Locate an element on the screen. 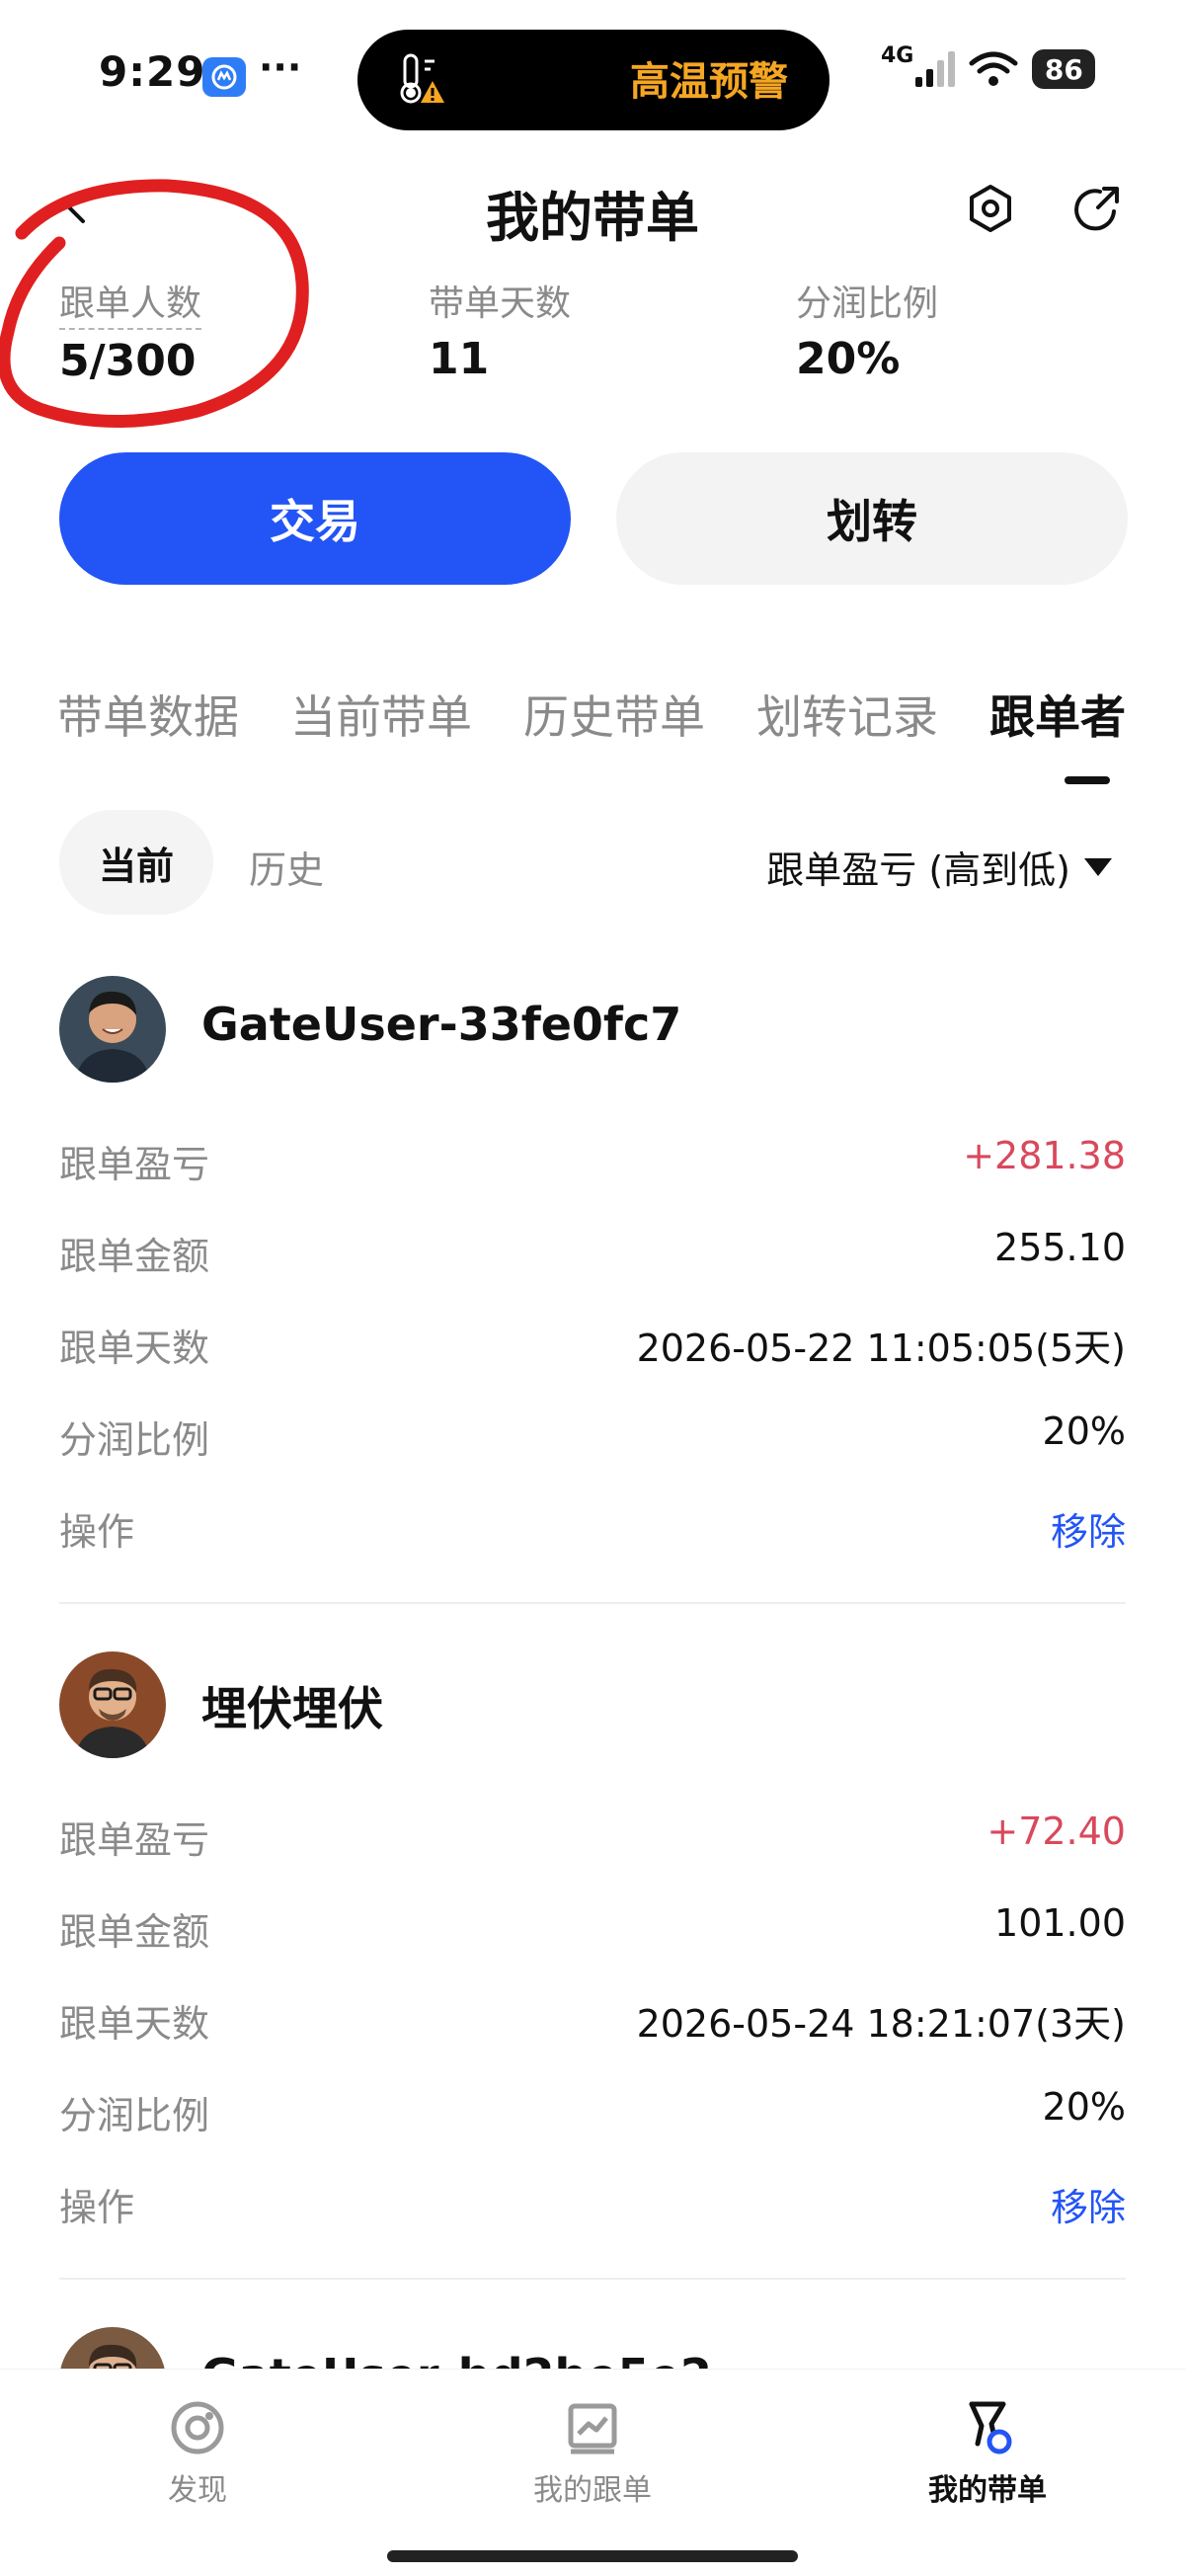  home-indicator is located at coordinates (592, 2556).